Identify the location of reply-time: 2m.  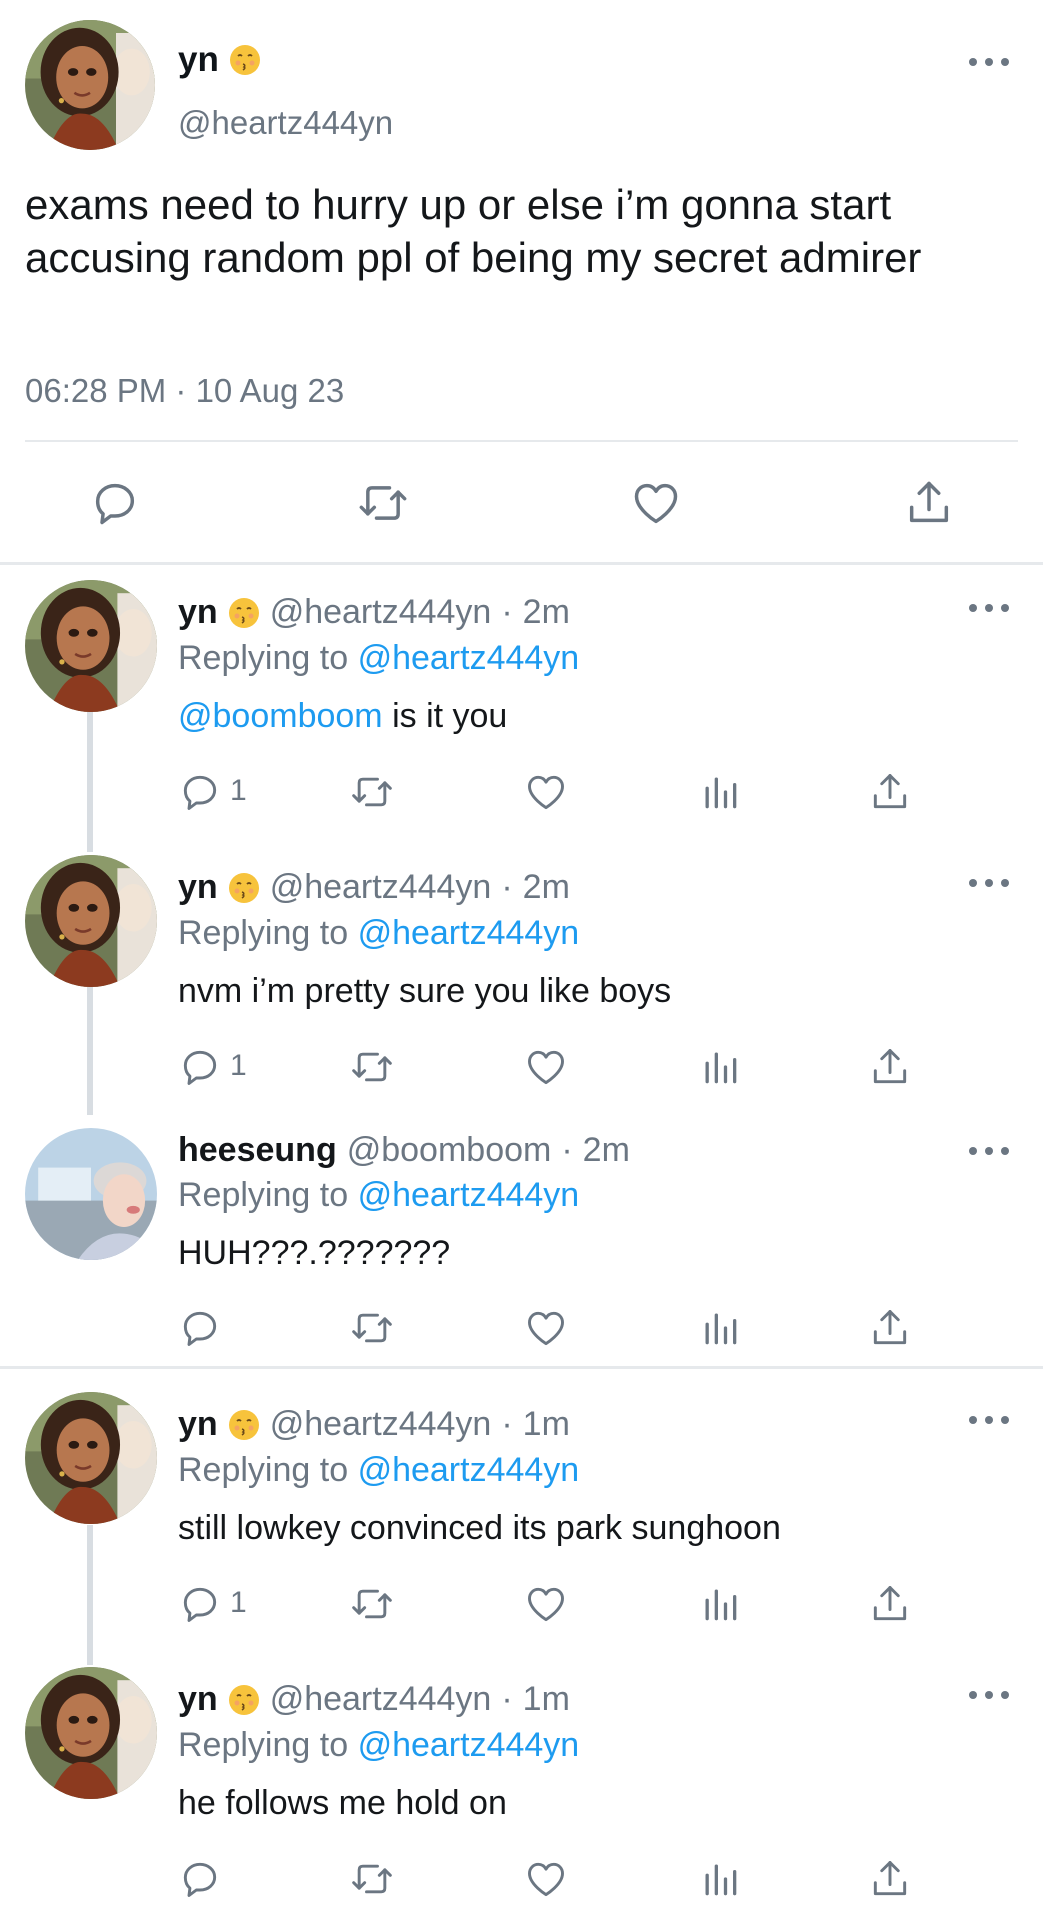
(546, 612).